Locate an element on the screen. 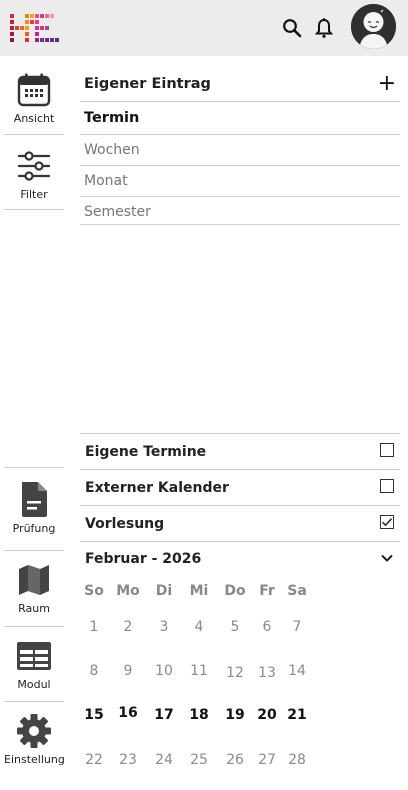  sidebar-item-raum: Raum is located at coordinates (34, 588).